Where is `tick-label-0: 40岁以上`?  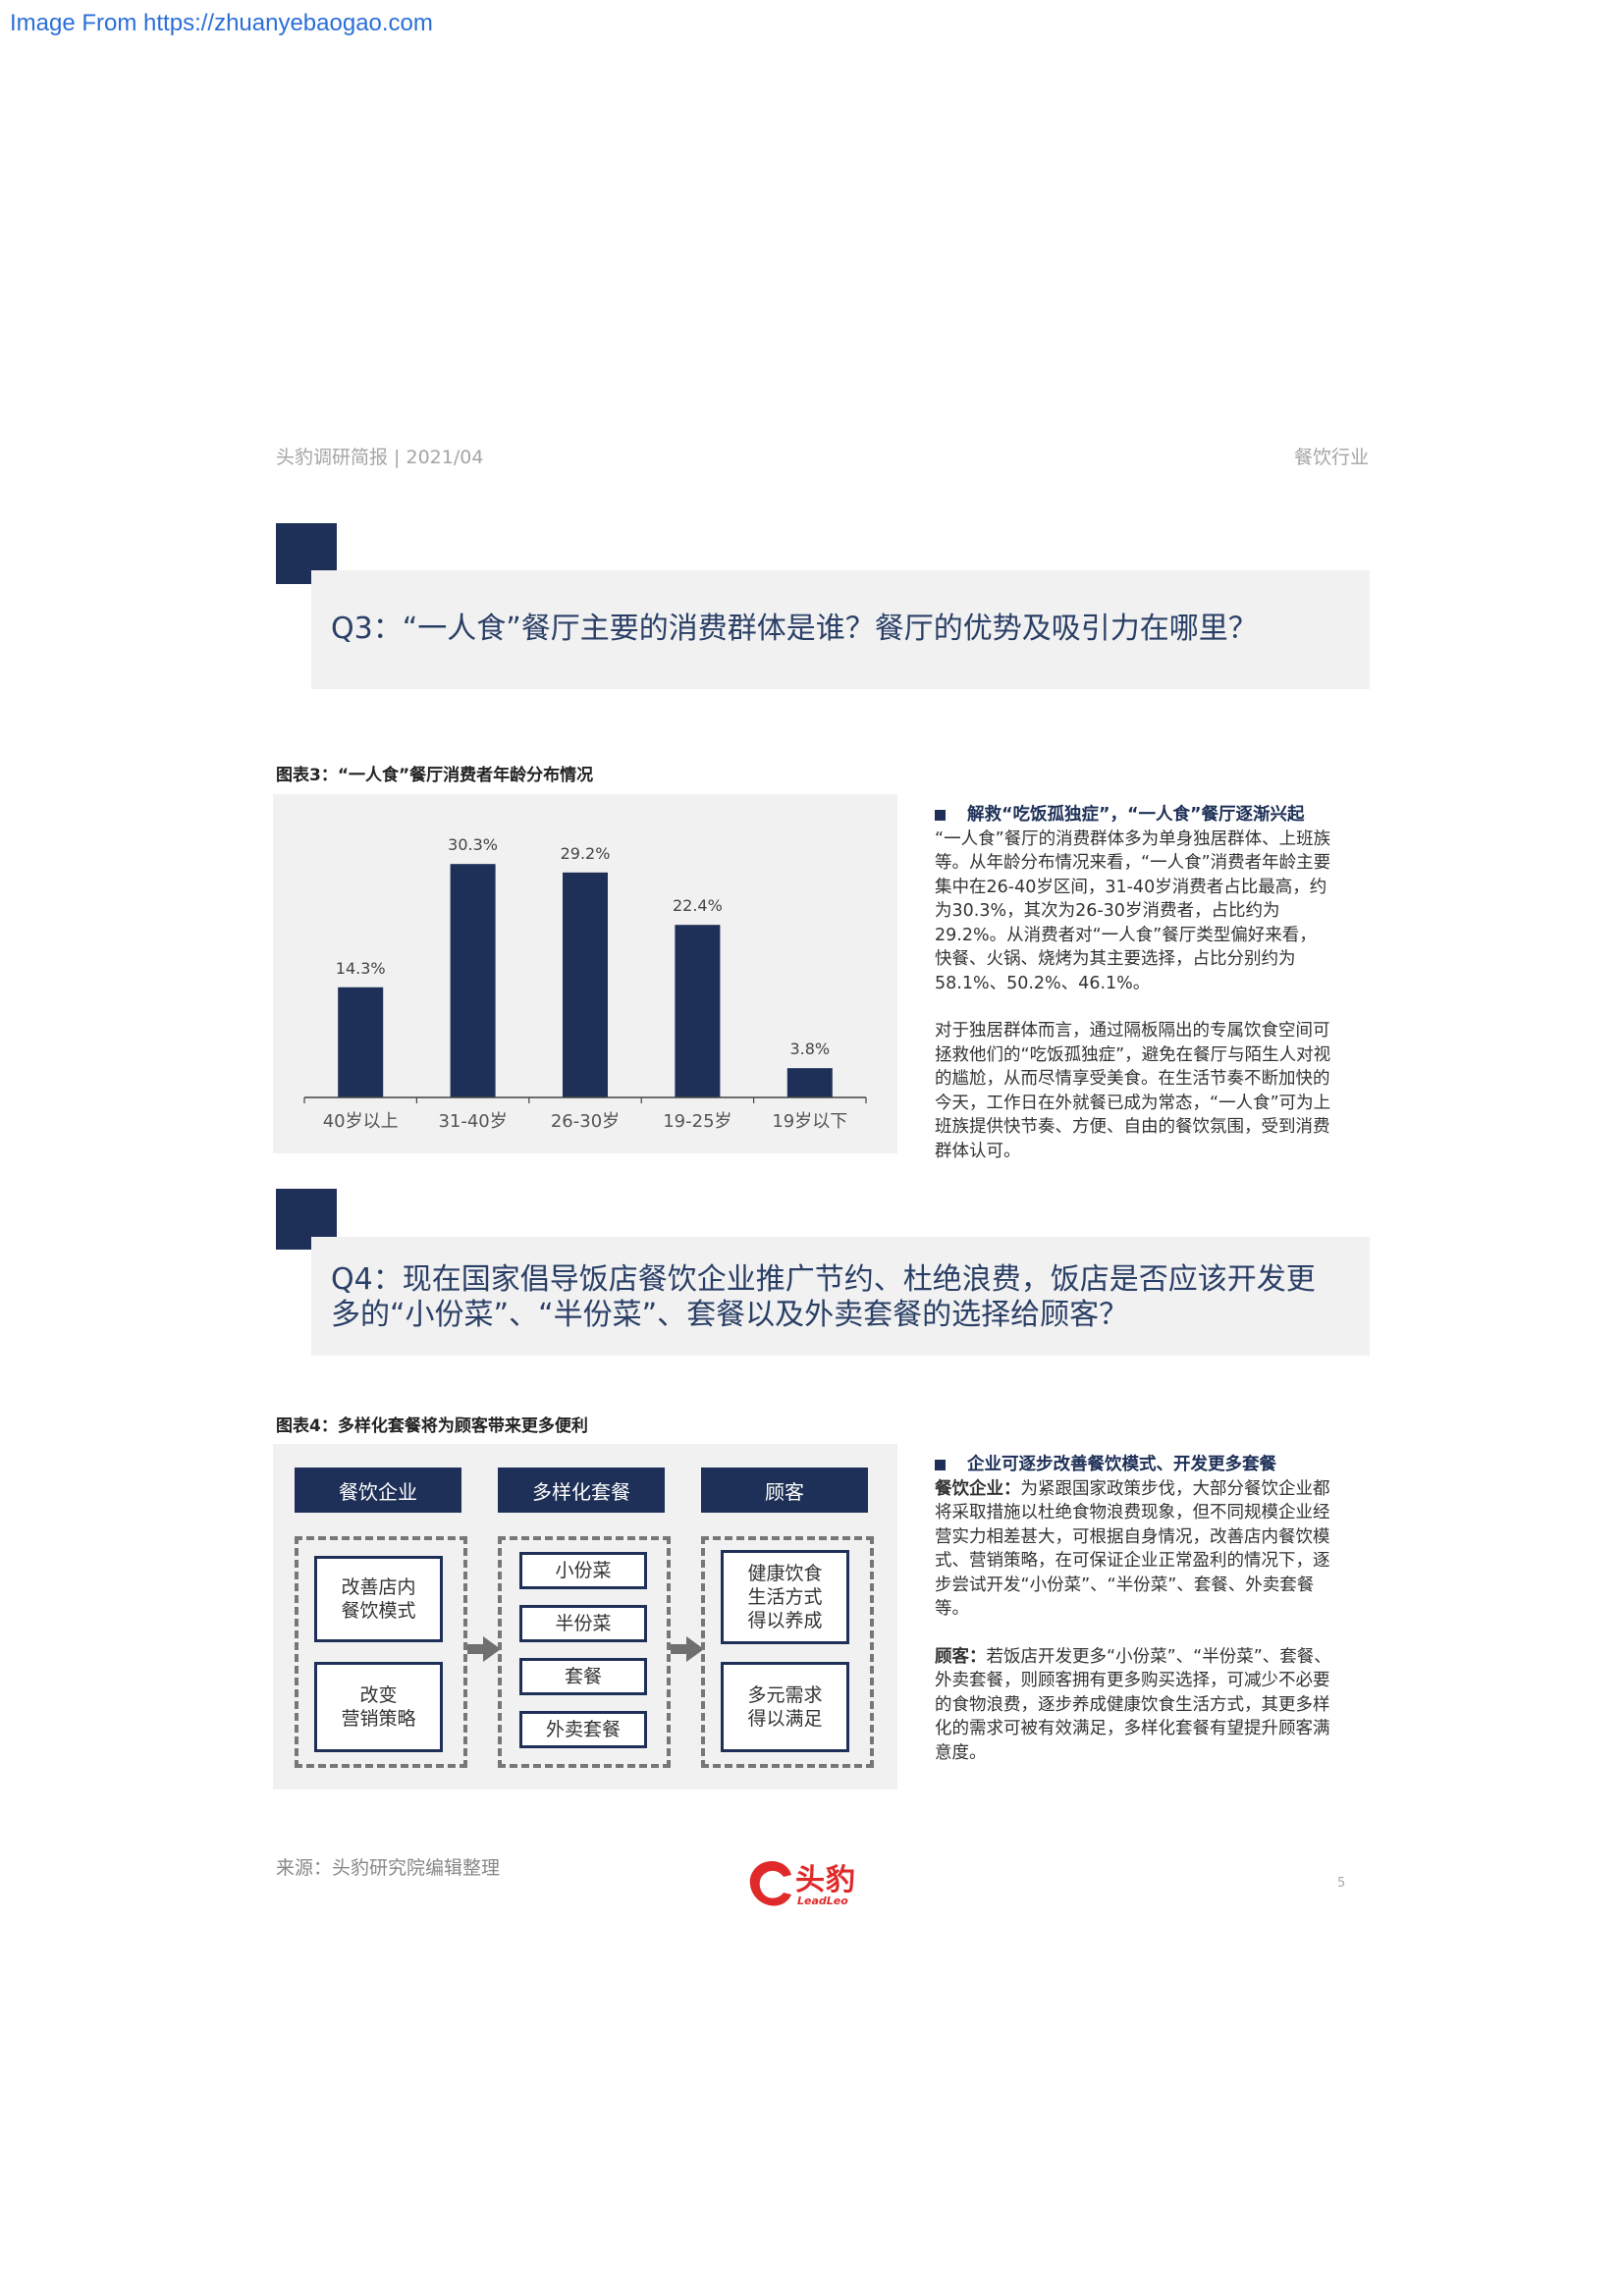
tick-label-0: 40岁以上 is located at coordinates (361, 1121).